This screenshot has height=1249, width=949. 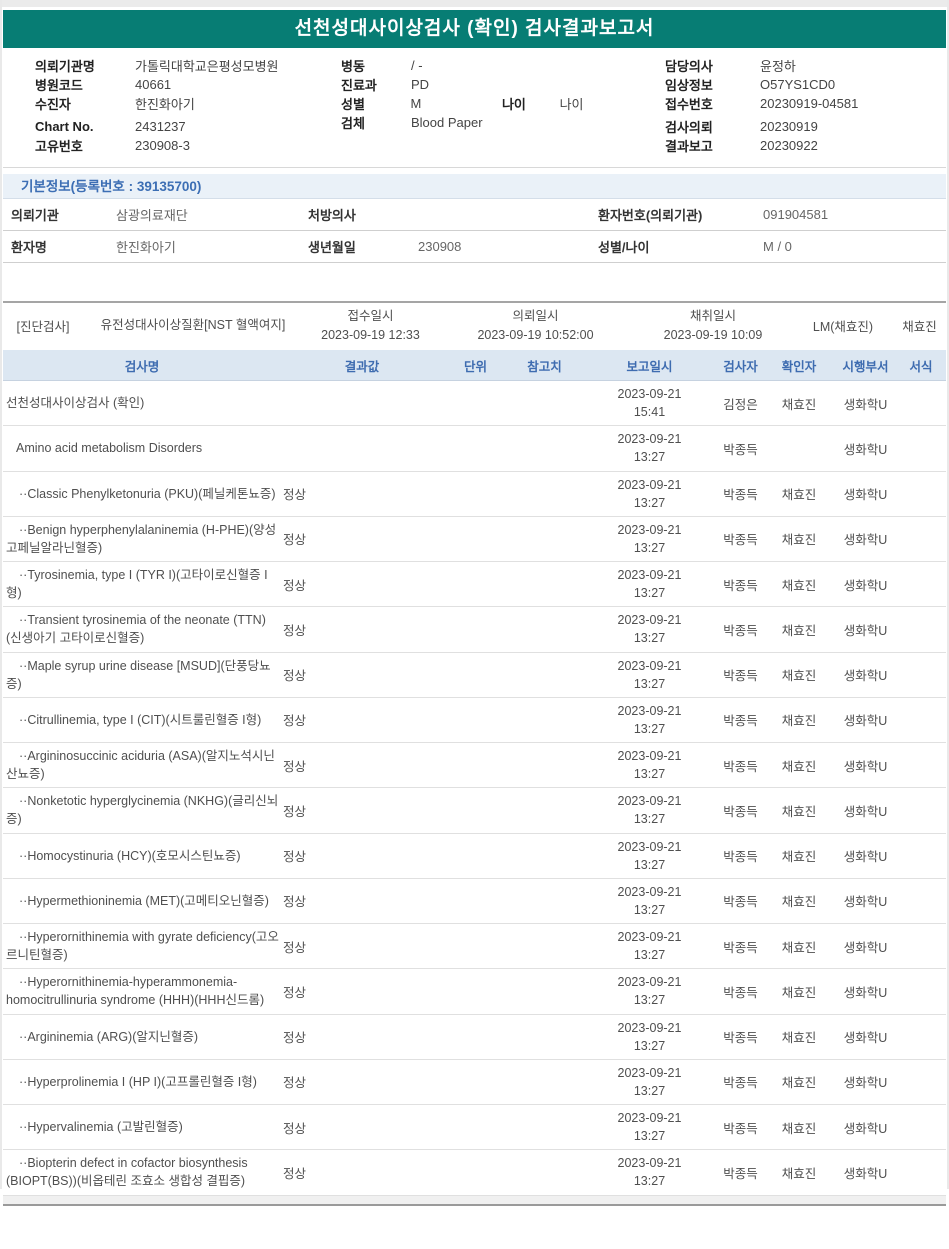 What do you see at coordinates (474, 365) in the screenshot?
I see `results-table-header: 검사명 결과값 단위 참고치 보고일시 검사자 확인자 시행부서 서식` at bounding box center [474, 365].